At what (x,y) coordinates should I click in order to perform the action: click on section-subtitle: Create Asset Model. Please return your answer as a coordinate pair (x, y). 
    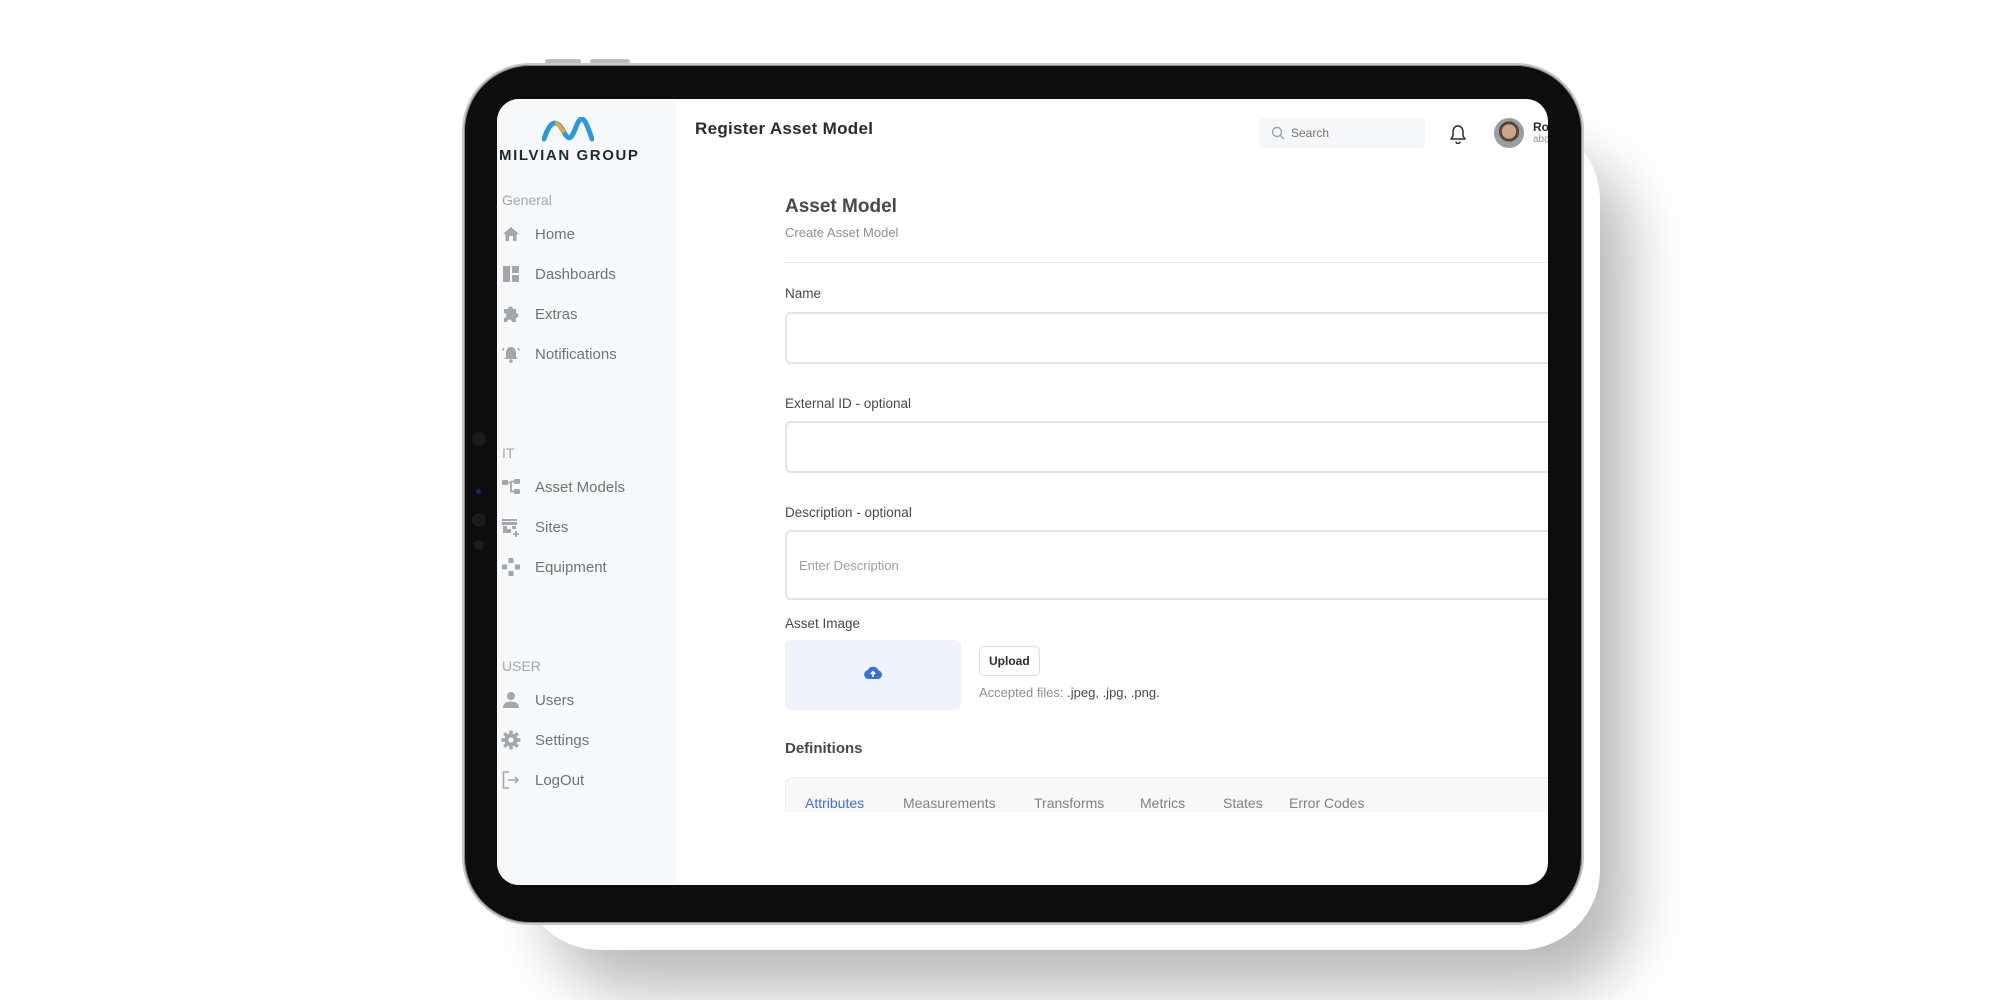
    Looking at the image, I should click on (842, 232).